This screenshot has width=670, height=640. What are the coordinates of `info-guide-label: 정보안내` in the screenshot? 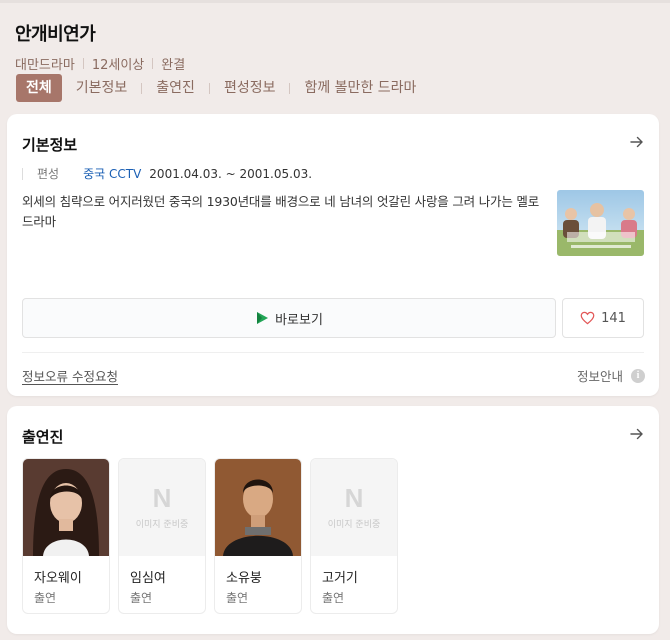 It's located at (599, 376).